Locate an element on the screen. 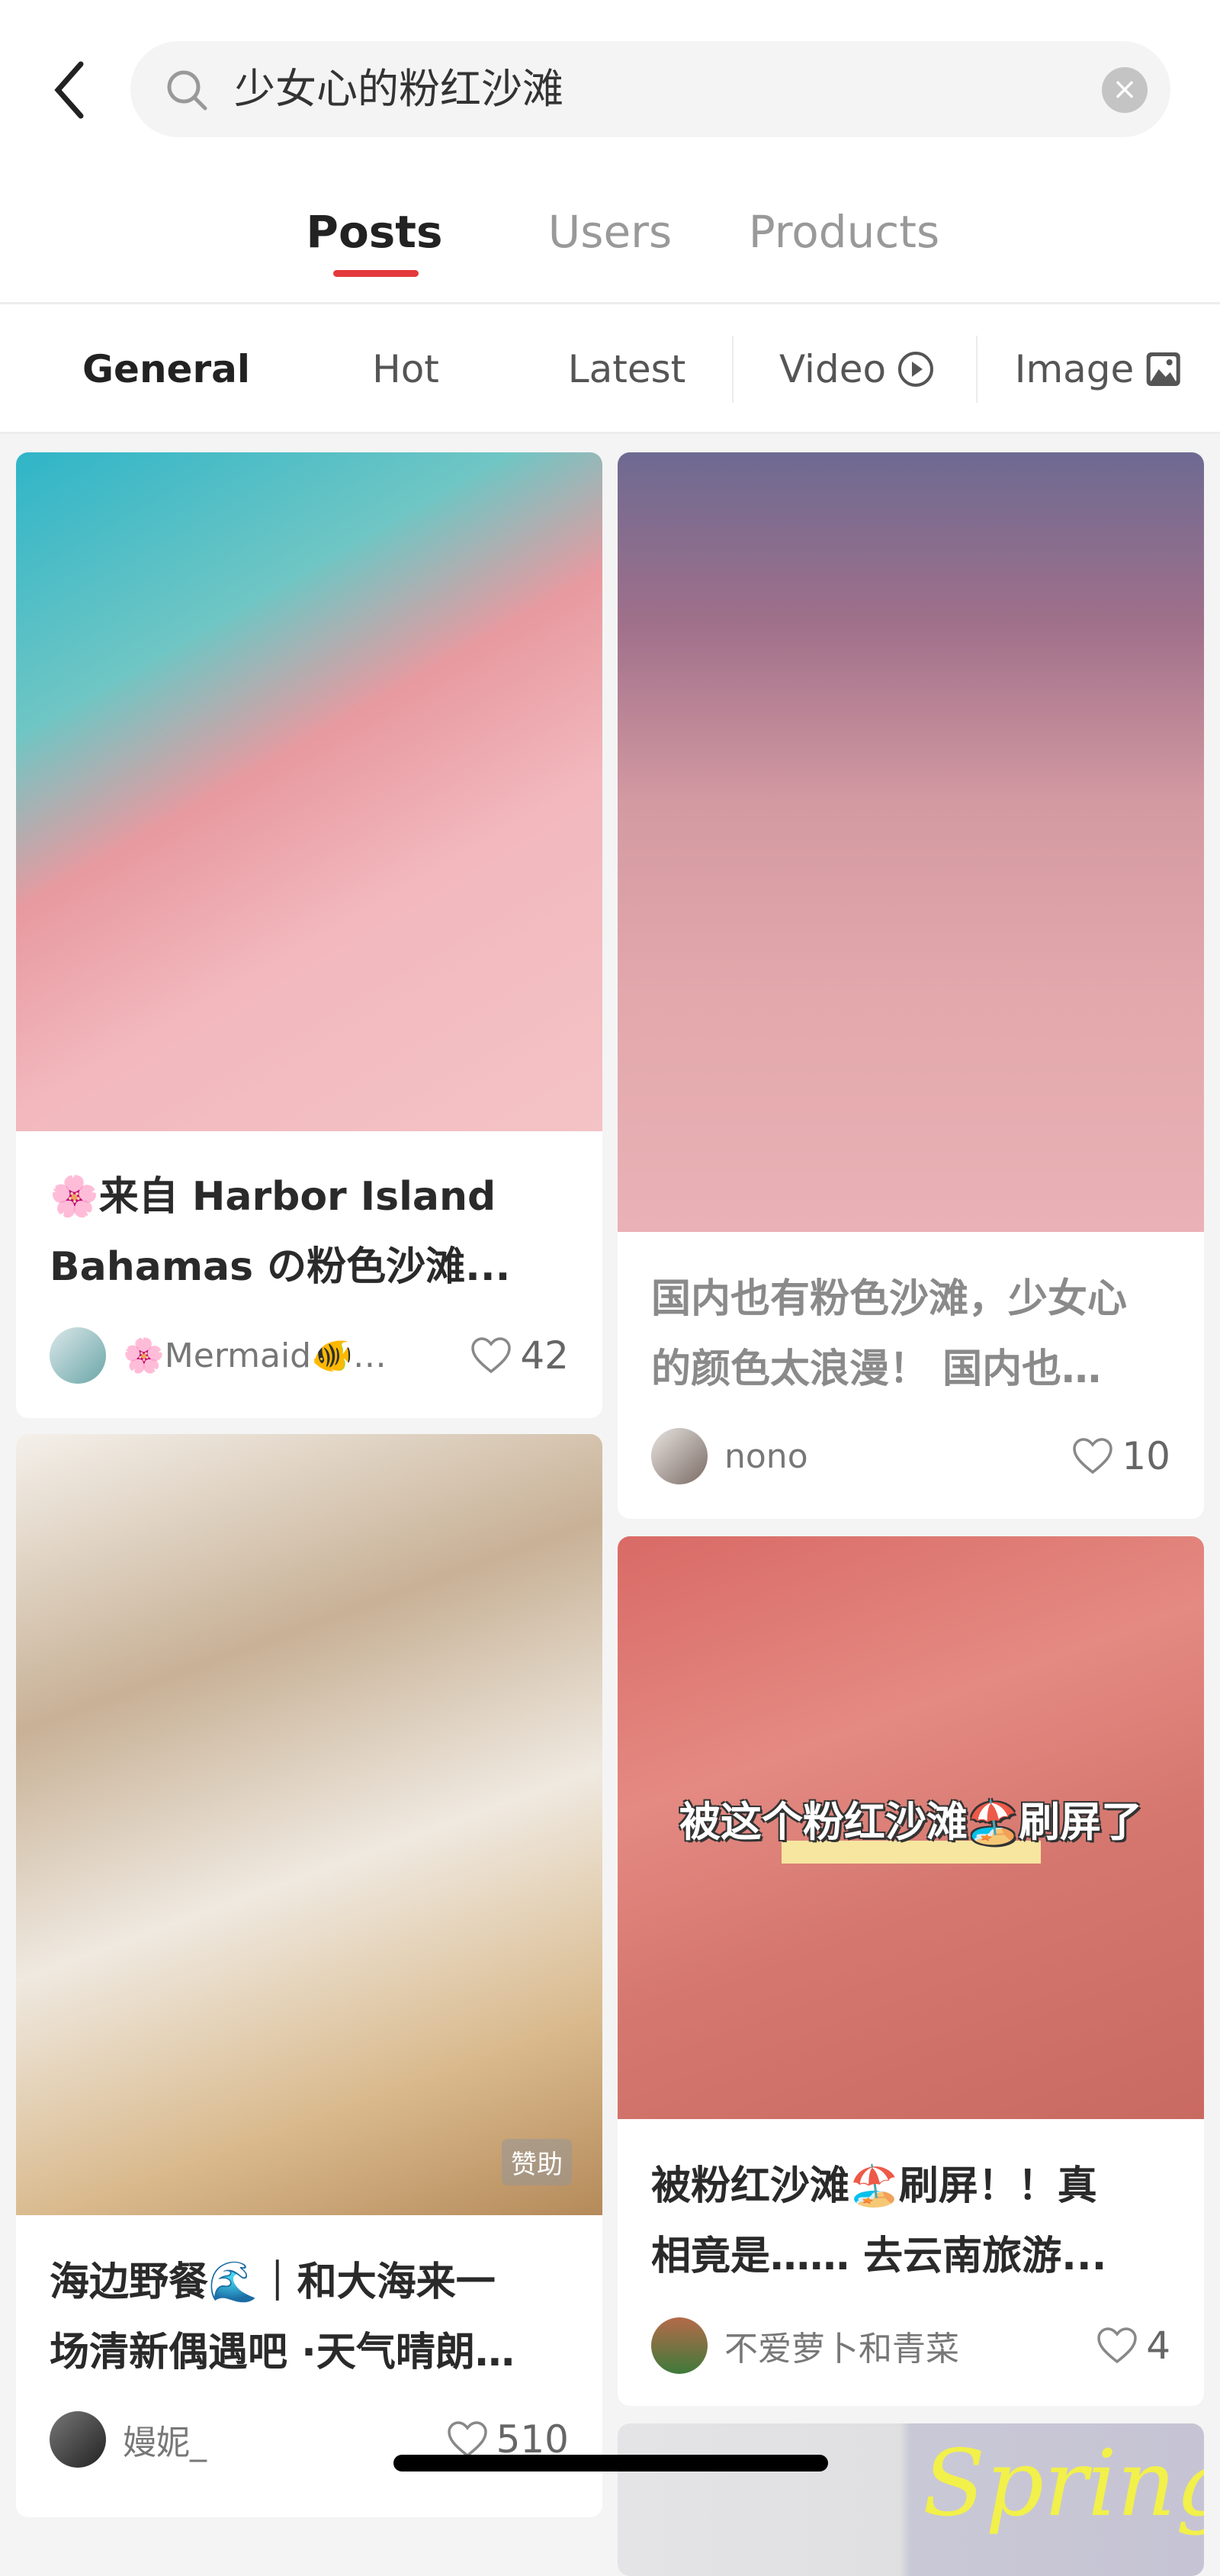 This screenshot has height=2576, width=1220. filter-label: Hot is located at coordinates (405, 369).